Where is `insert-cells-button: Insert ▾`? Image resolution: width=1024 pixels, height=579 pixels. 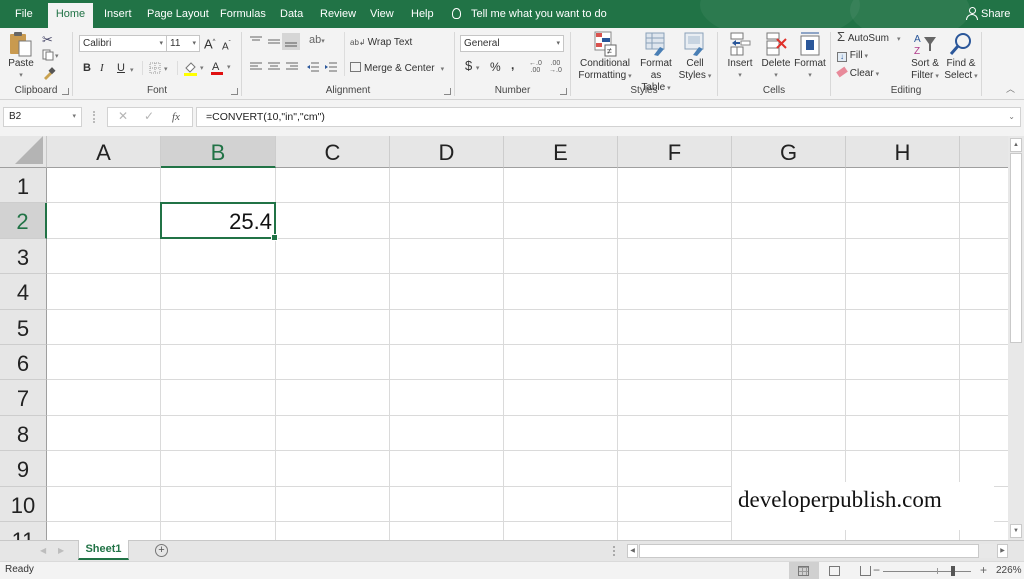
insert-cells-button: Insert ▾ is located at coordinates (740, 56).